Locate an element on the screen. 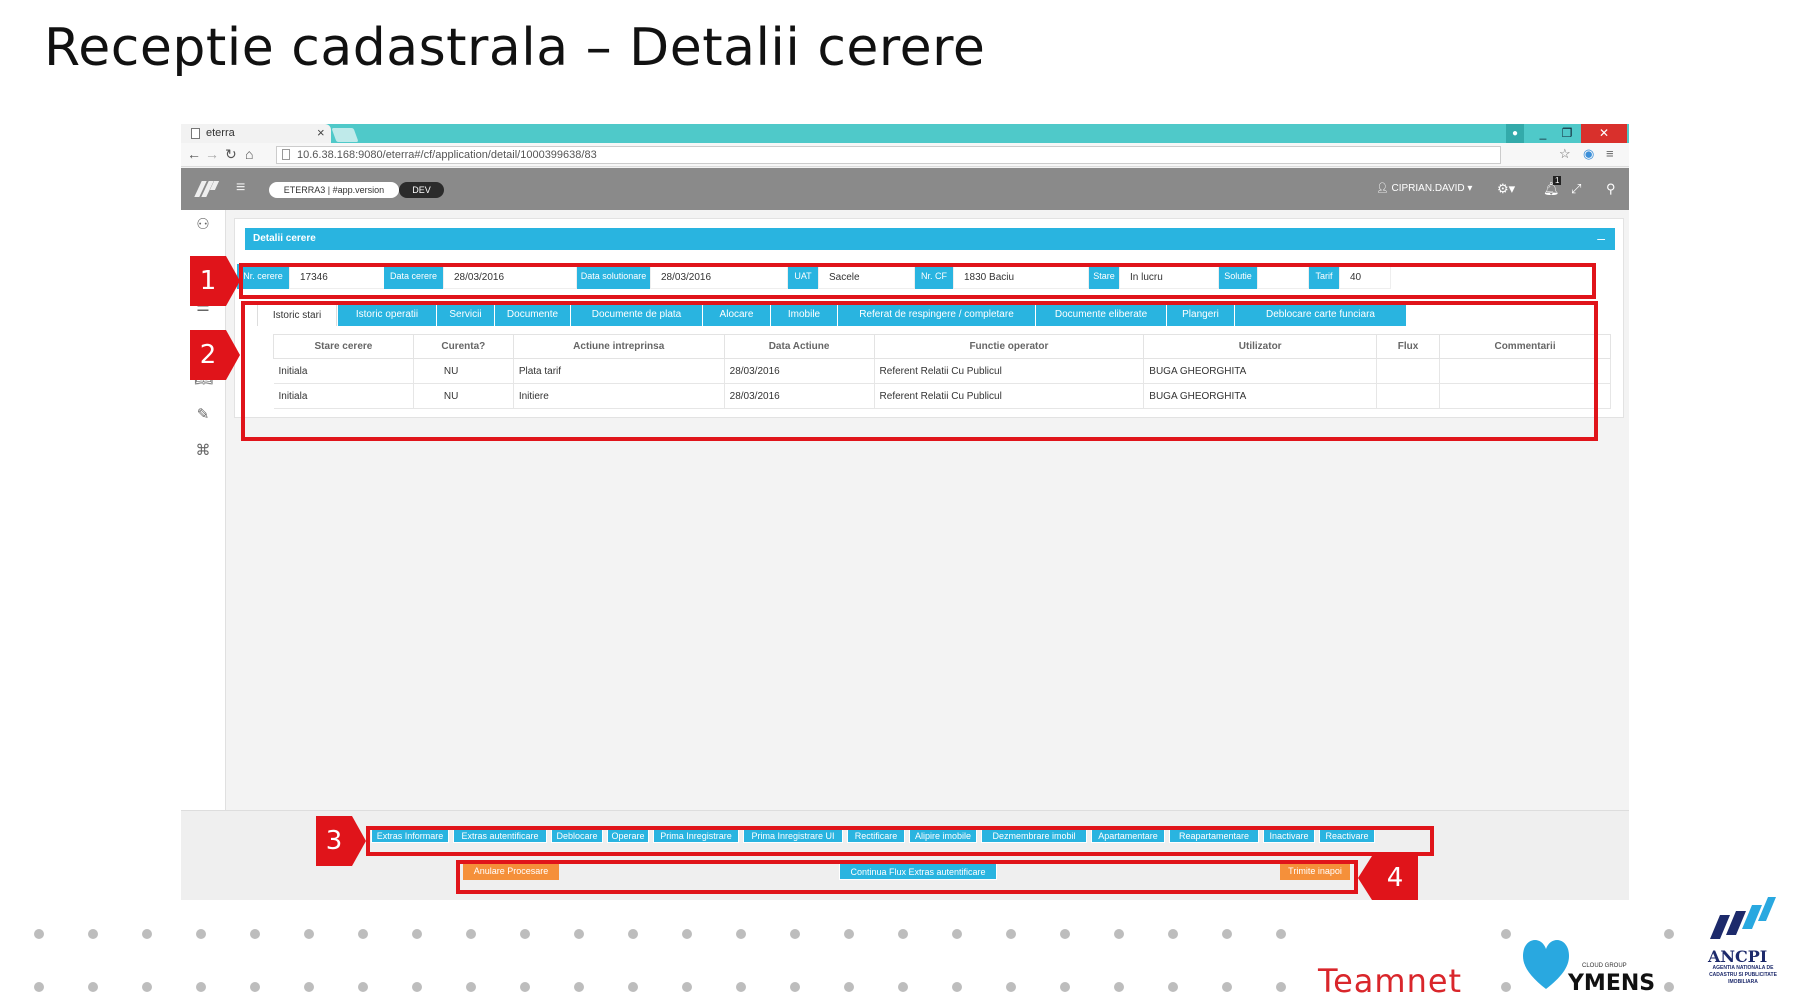 This screenshot has height=1008, width=1800. user-name: CIPRIAN.DAVID is located at coordinates (1428, 188).